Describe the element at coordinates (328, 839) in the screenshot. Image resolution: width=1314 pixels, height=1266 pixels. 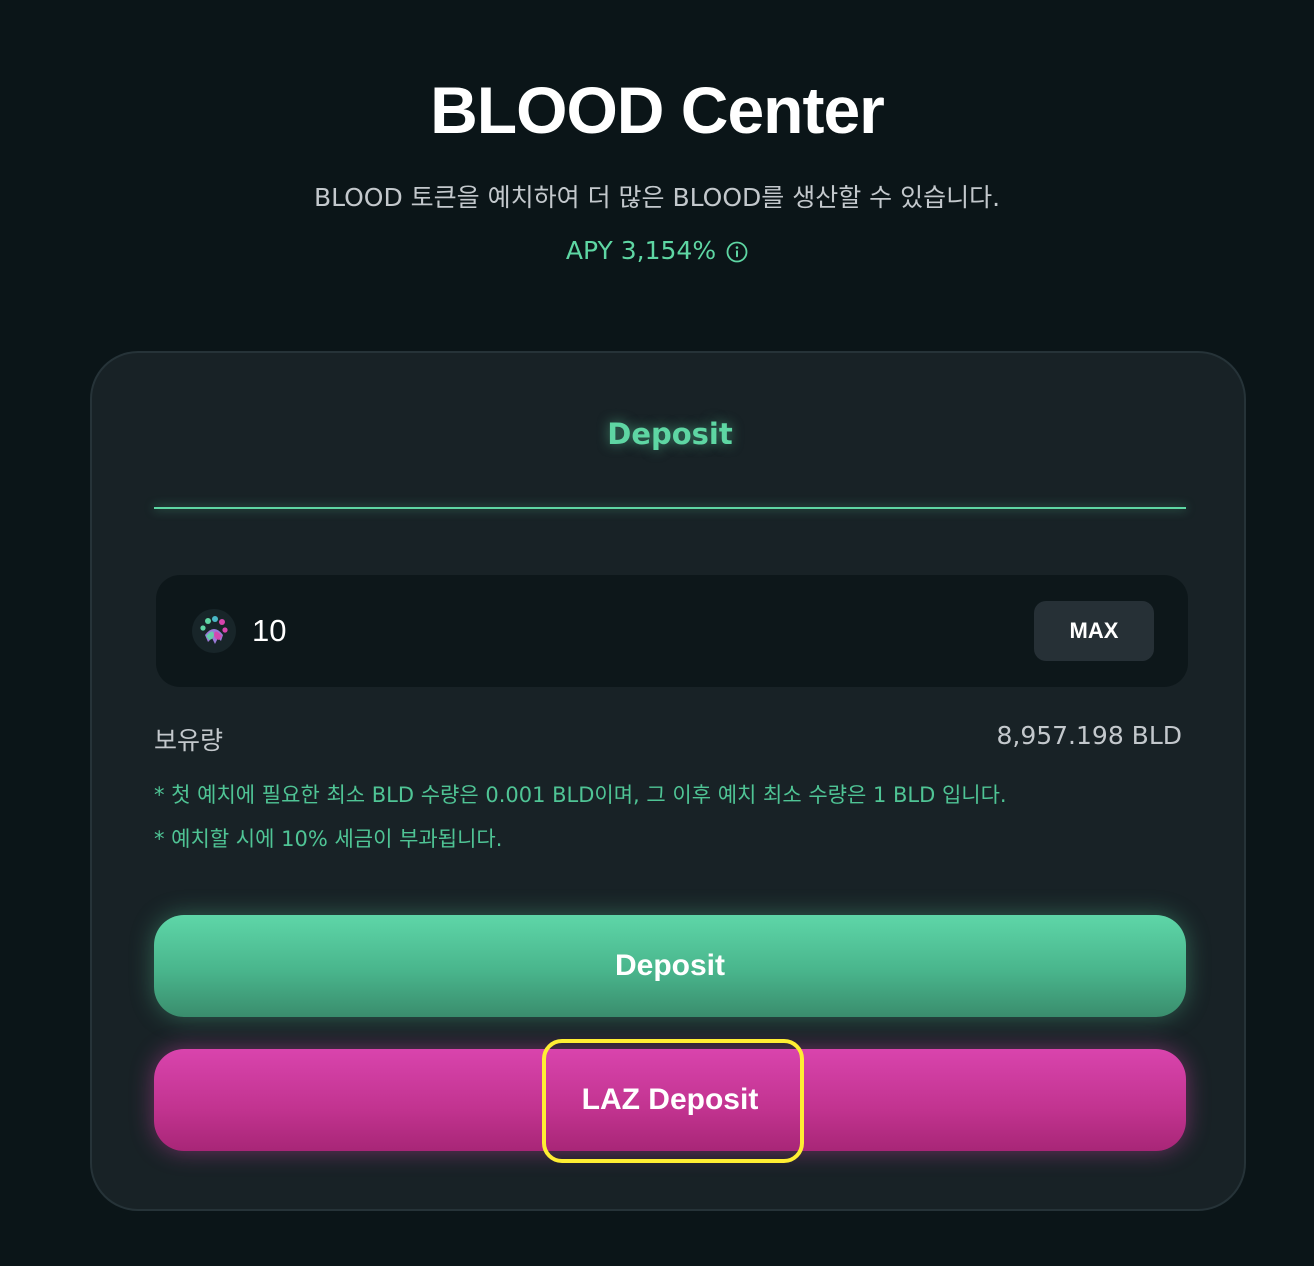
I see `note-tax: * 예치할 시에 10% 세금이 부과됩니다.` at that location.